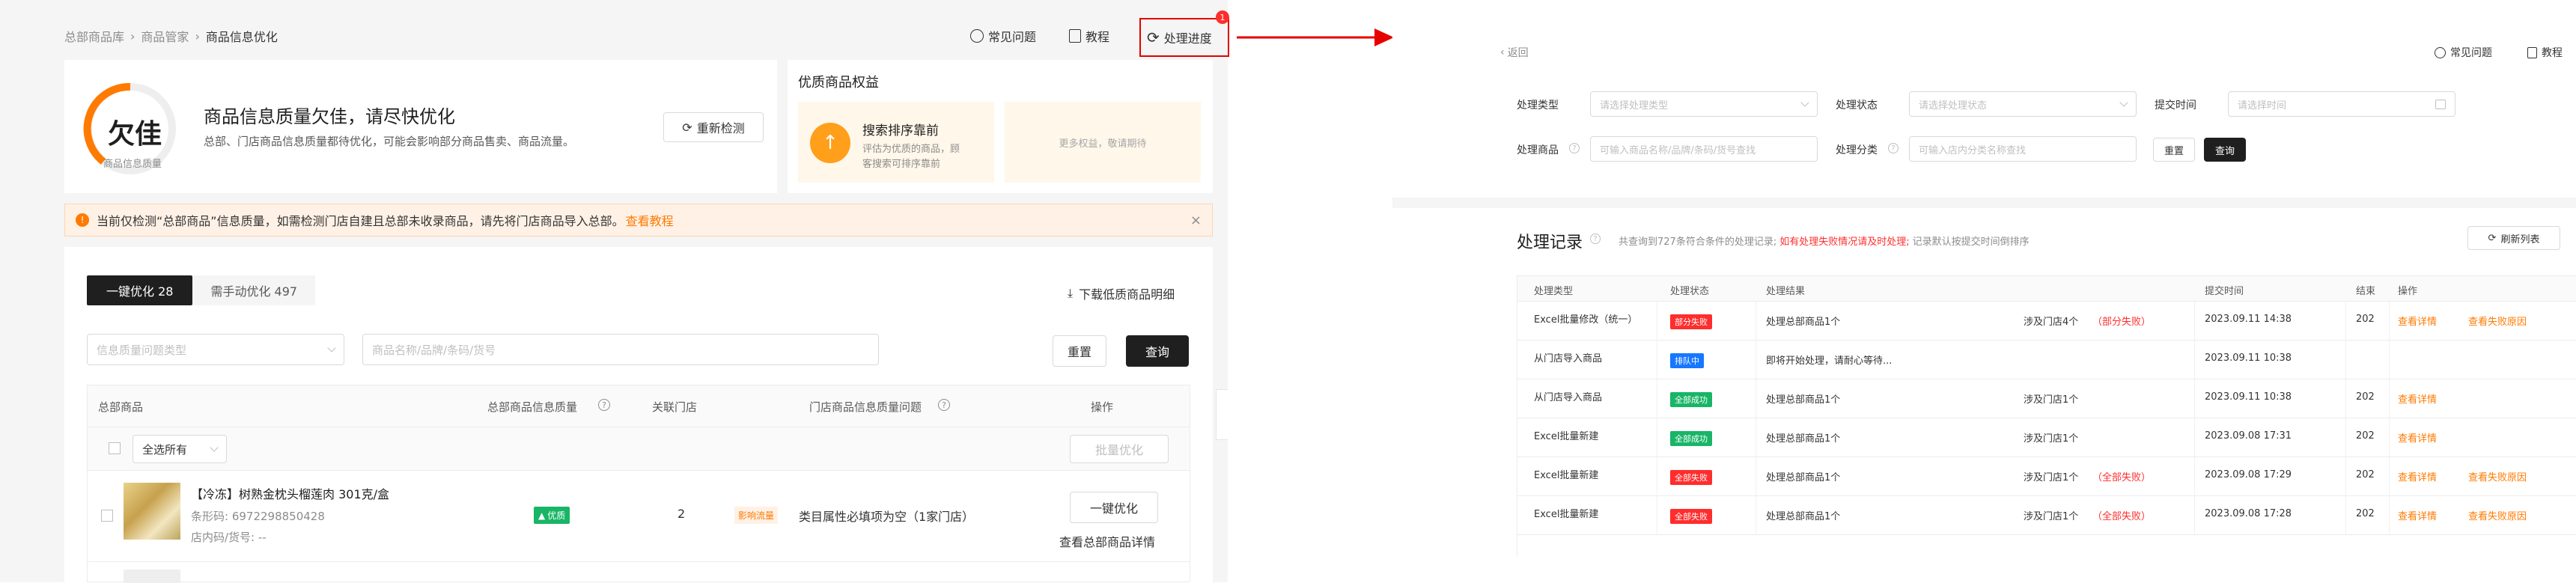 The image size is (2576, 583). What do you see at coordinates (1075, 36) in the screenshot?
I see `book-icon` at bounding box center [1075, 36].